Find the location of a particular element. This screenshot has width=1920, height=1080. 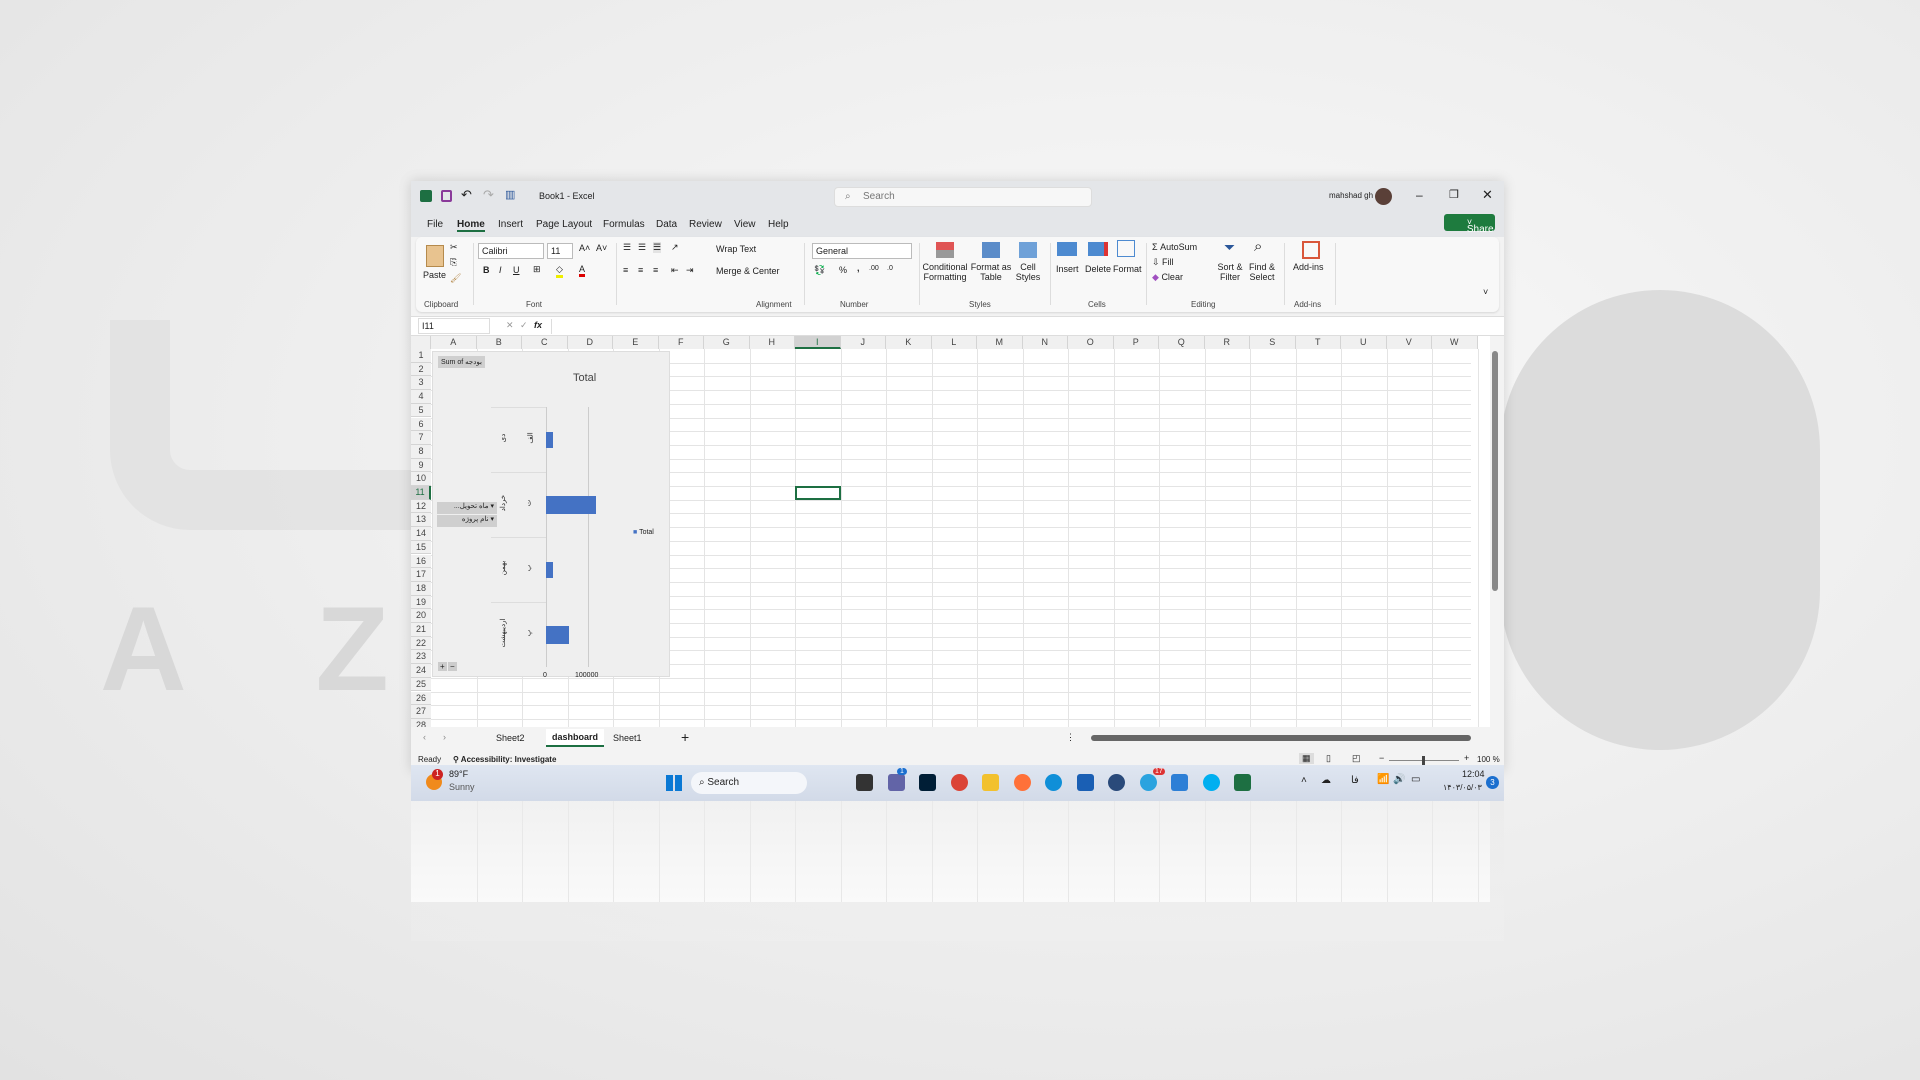

firefox-icon is located at coordinates (1022, 782).